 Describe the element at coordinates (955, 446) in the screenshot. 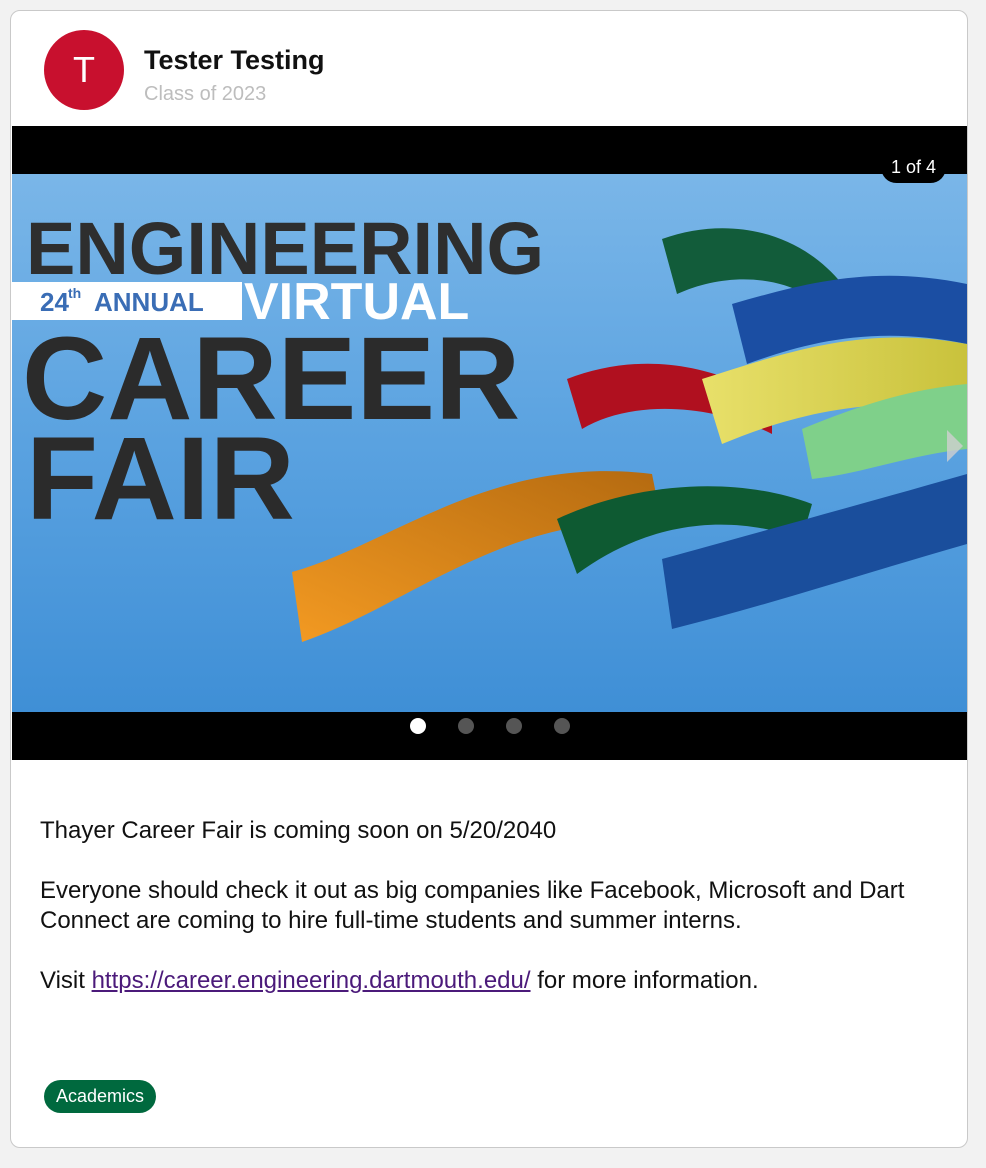

I see `next-arrow-icon` at that location.